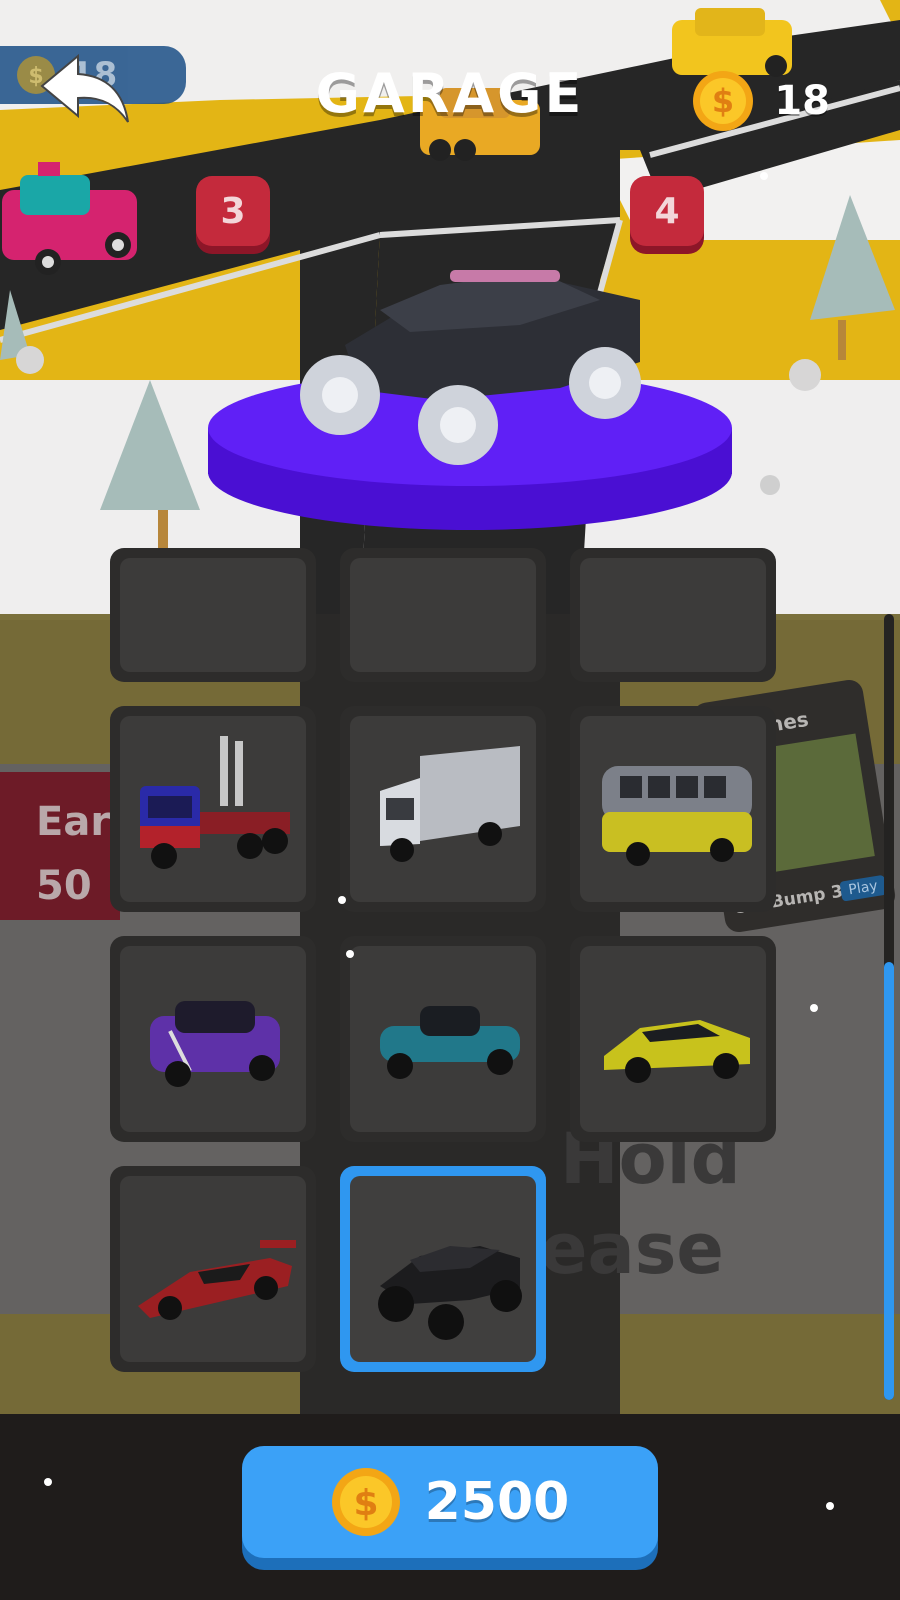  I want to click on ad-play-button: Play, so click(863, 888).